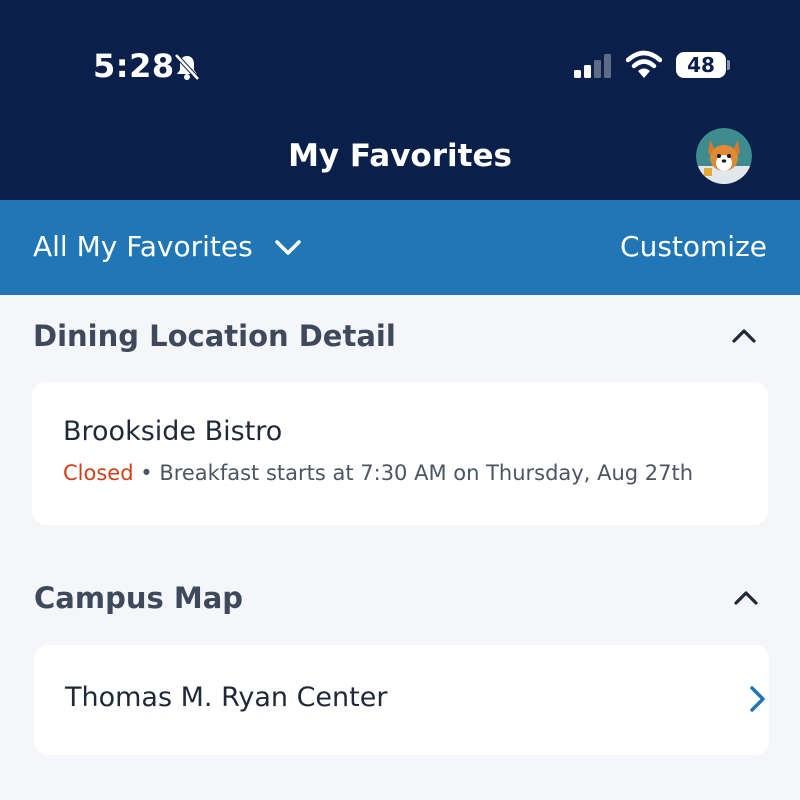  I want to click on wifi-icon, so click(644, 64).